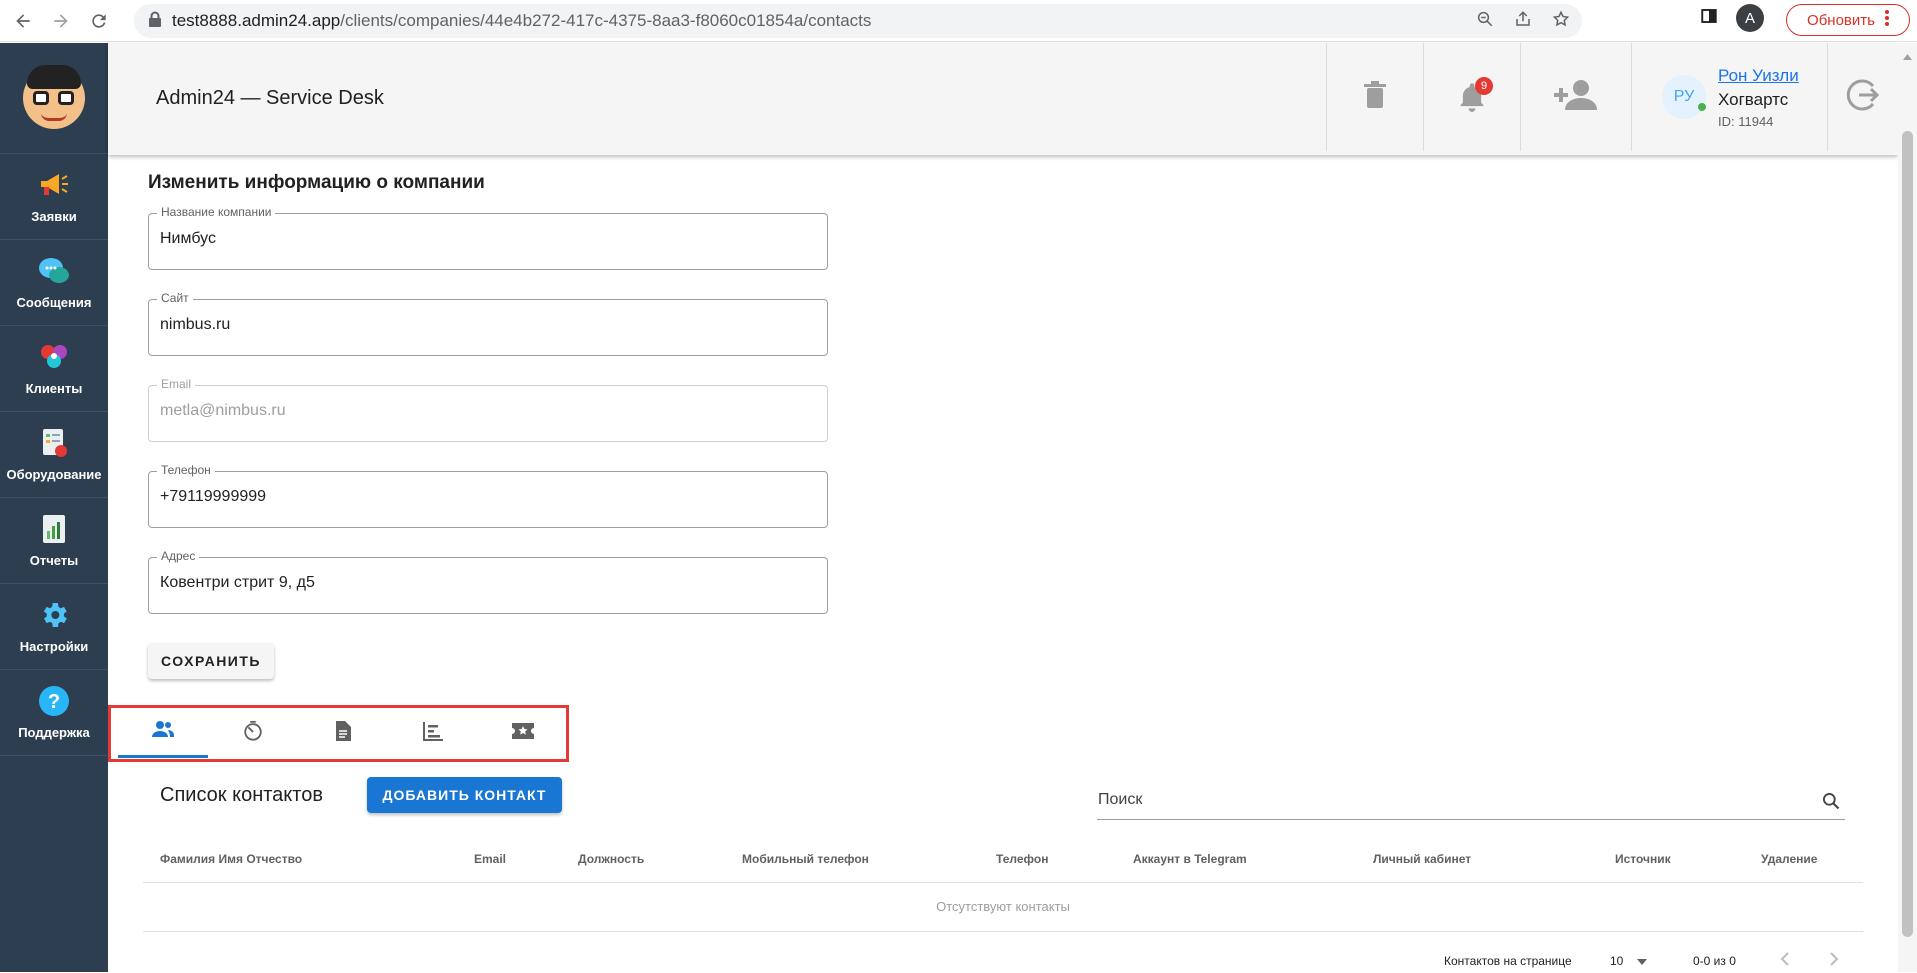 This screenshot has height=973, width=1917. I want to click on sidebar-item-label: Поддержка, so click(54, 732).